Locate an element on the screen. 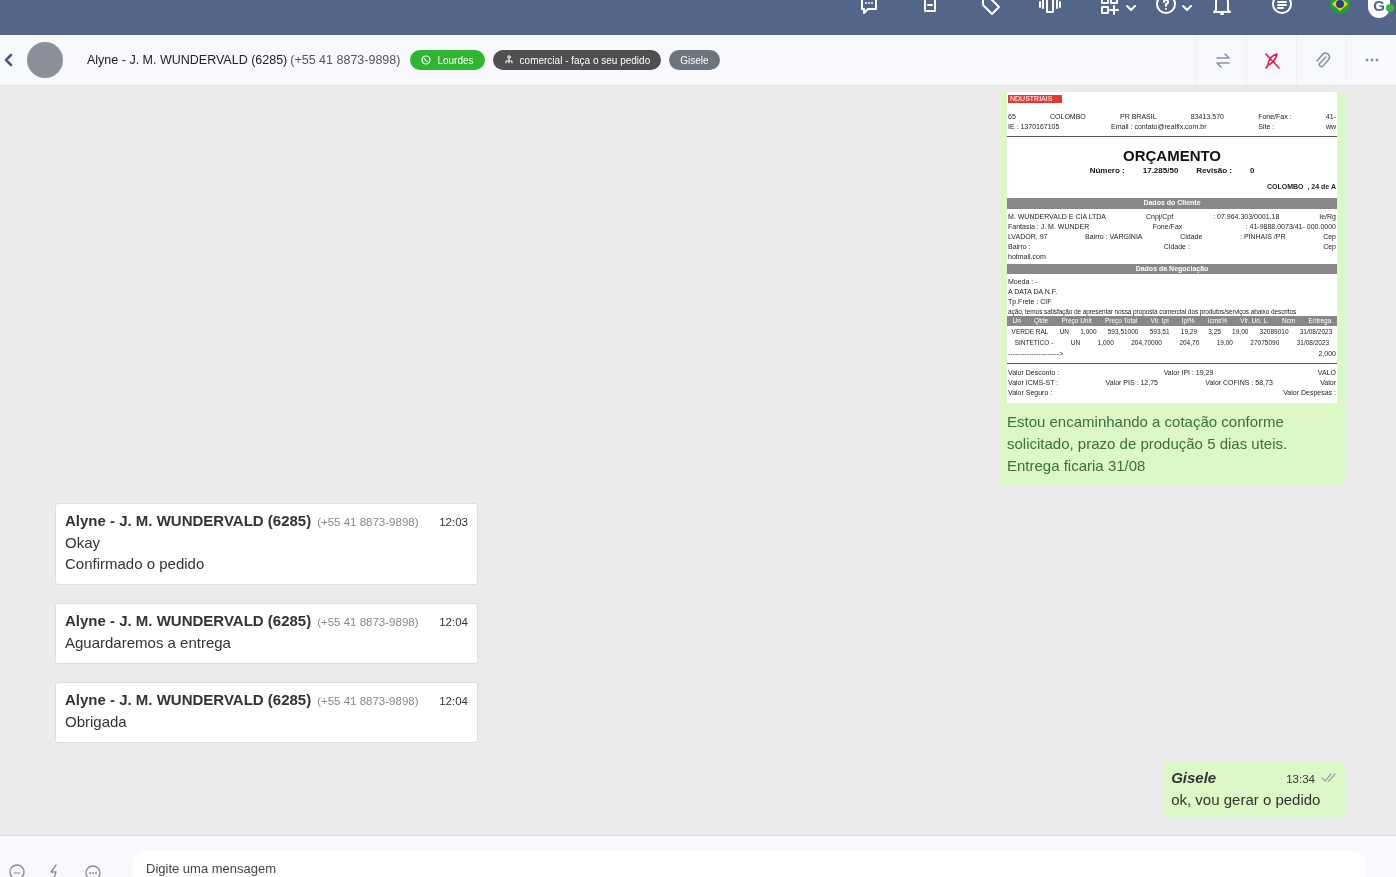 The image size is (1396, 877). tag-icon is located at coordinates (990, 9).